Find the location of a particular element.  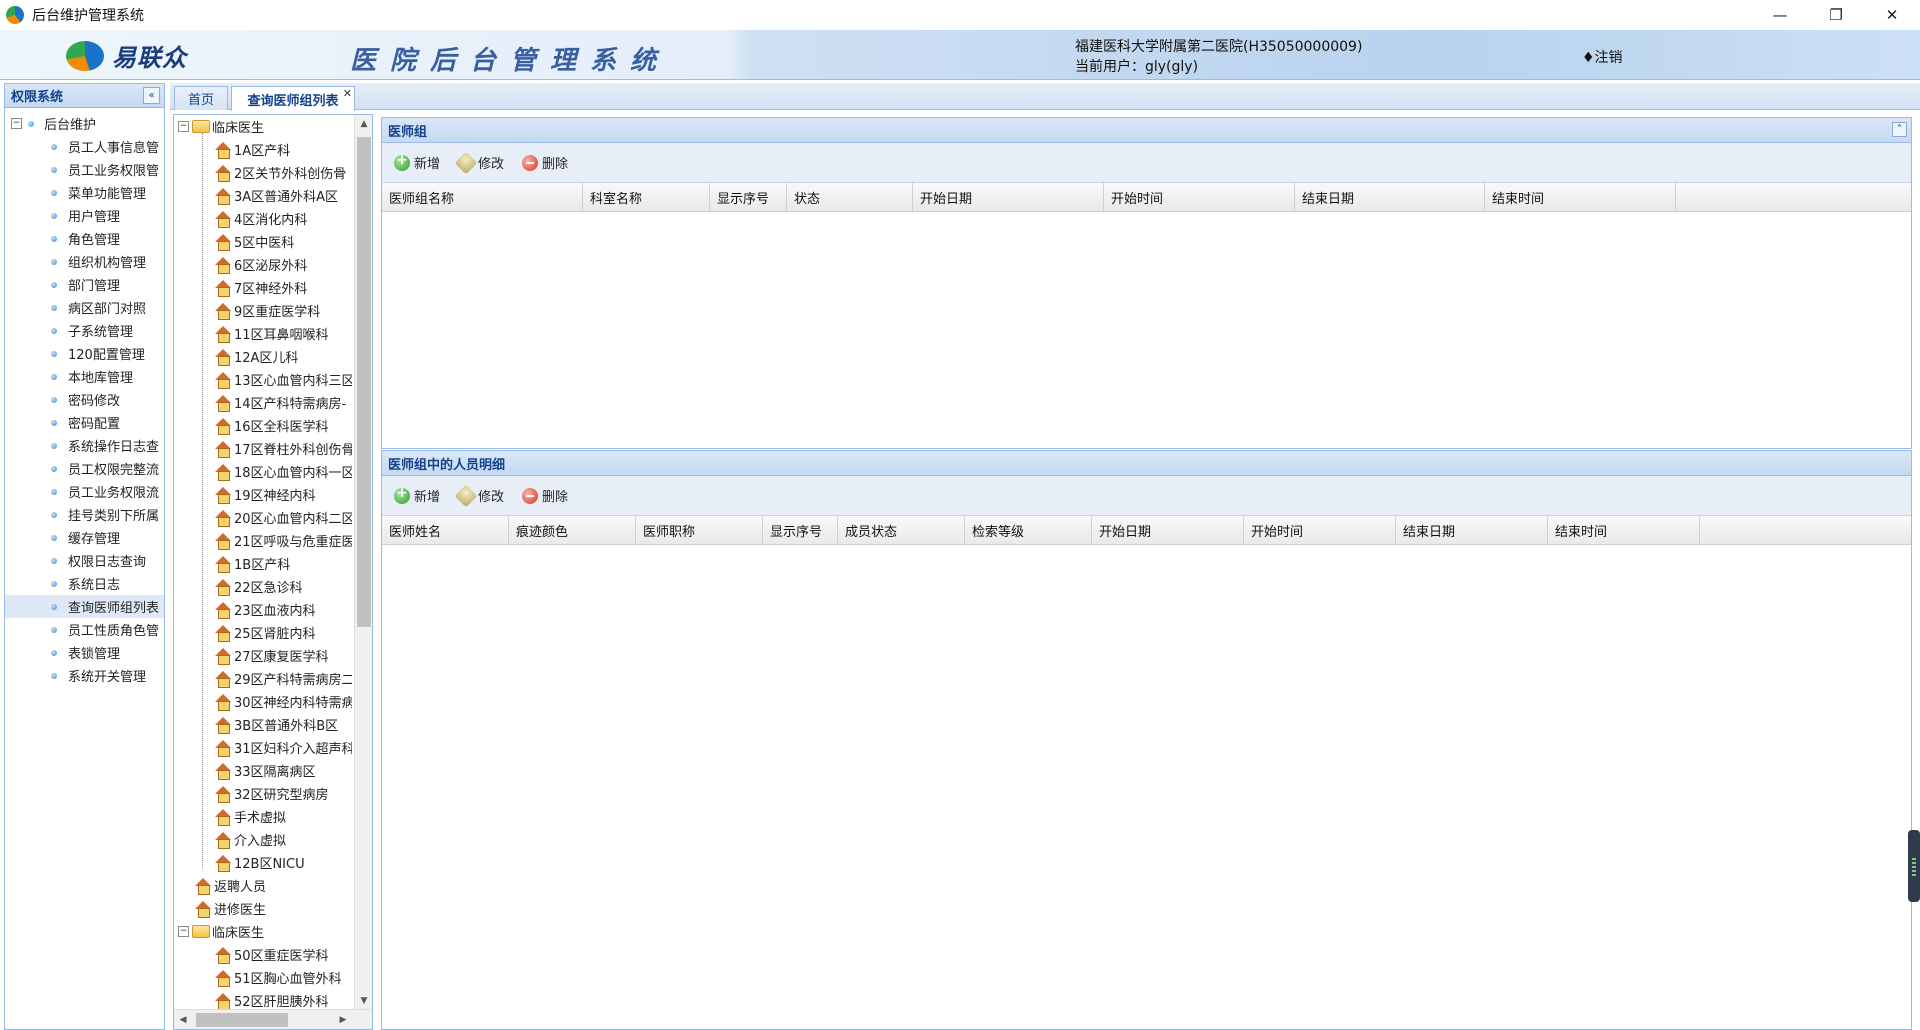

tab-doctor-group-list: 查询医师组列表 ✕ is located at coordinates (293, 98).